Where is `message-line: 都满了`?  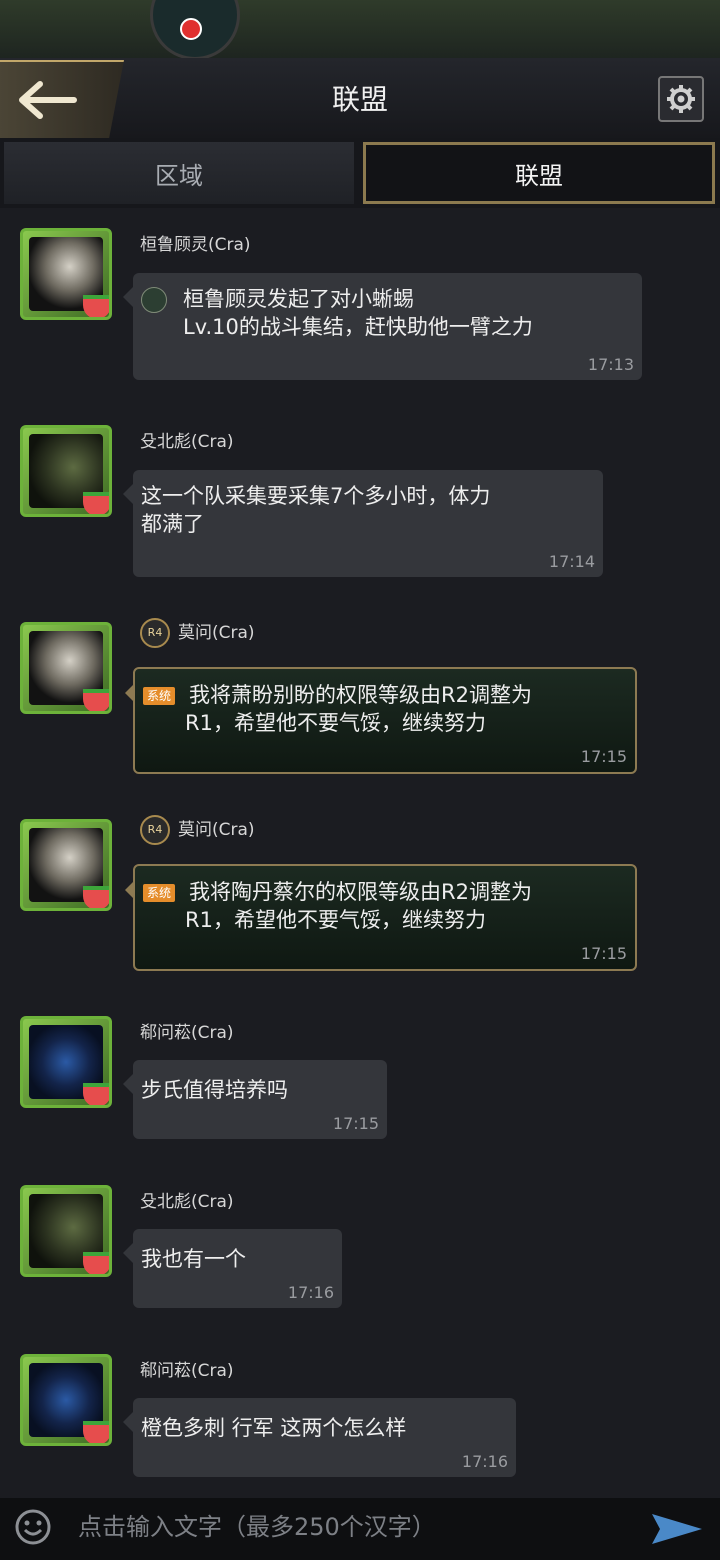 message-line: 都满了 is located at coordinates (172, 524).